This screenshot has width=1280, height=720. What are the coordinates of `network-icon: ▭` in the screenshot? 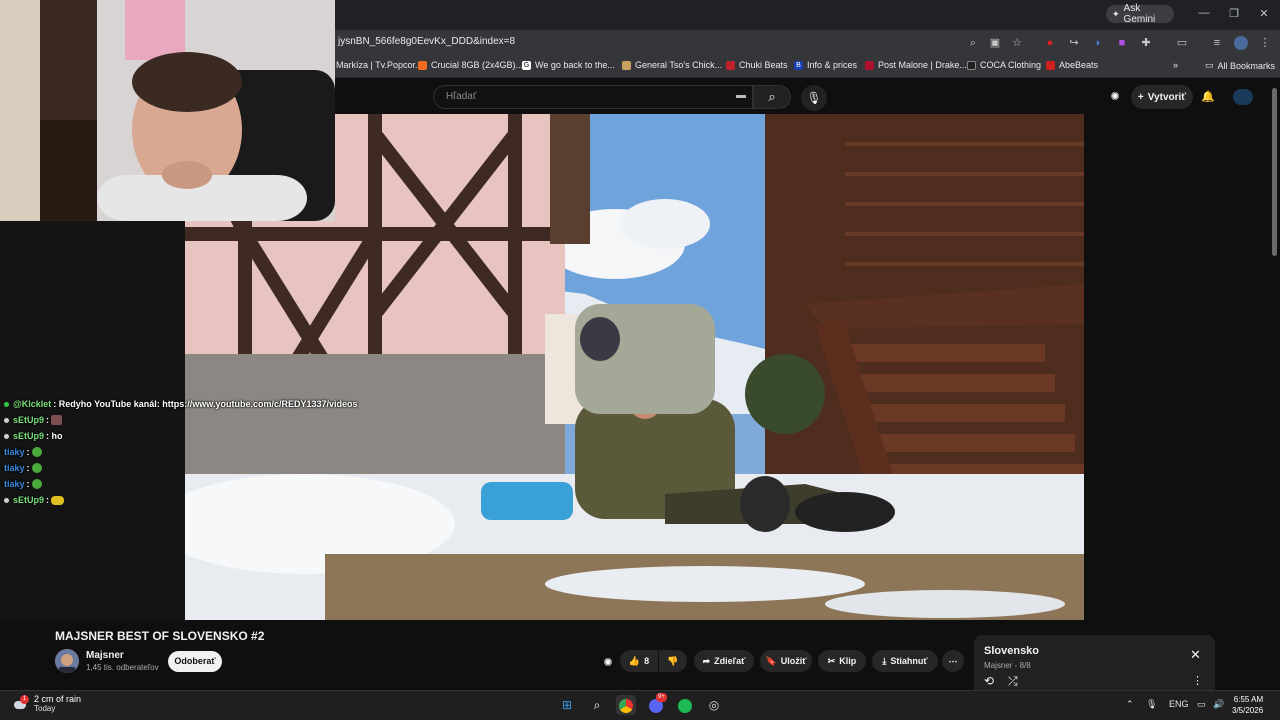 It's located at (1201, 704).